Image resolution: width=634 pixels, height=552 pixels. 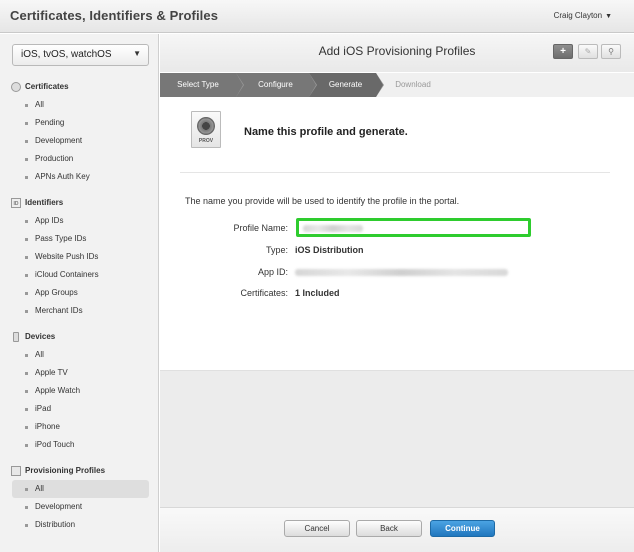 I want to click on sidebar-item-pass-type-ids: Pass Type IDs, so click(x=79, y=239).